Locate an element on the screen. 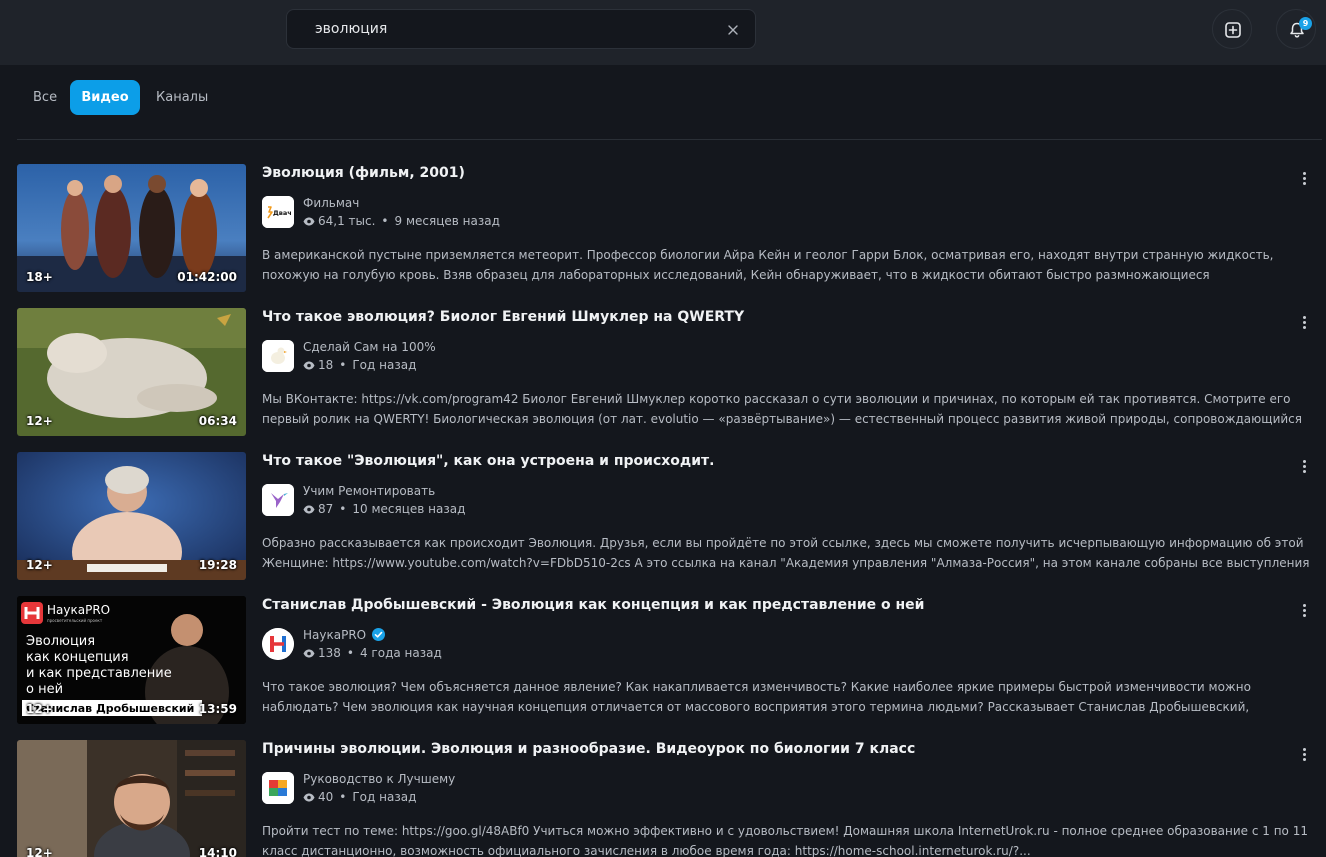 This screenshot has width=1326, height=857. video-duration: 13:59 is located at coordinates (217, 709).